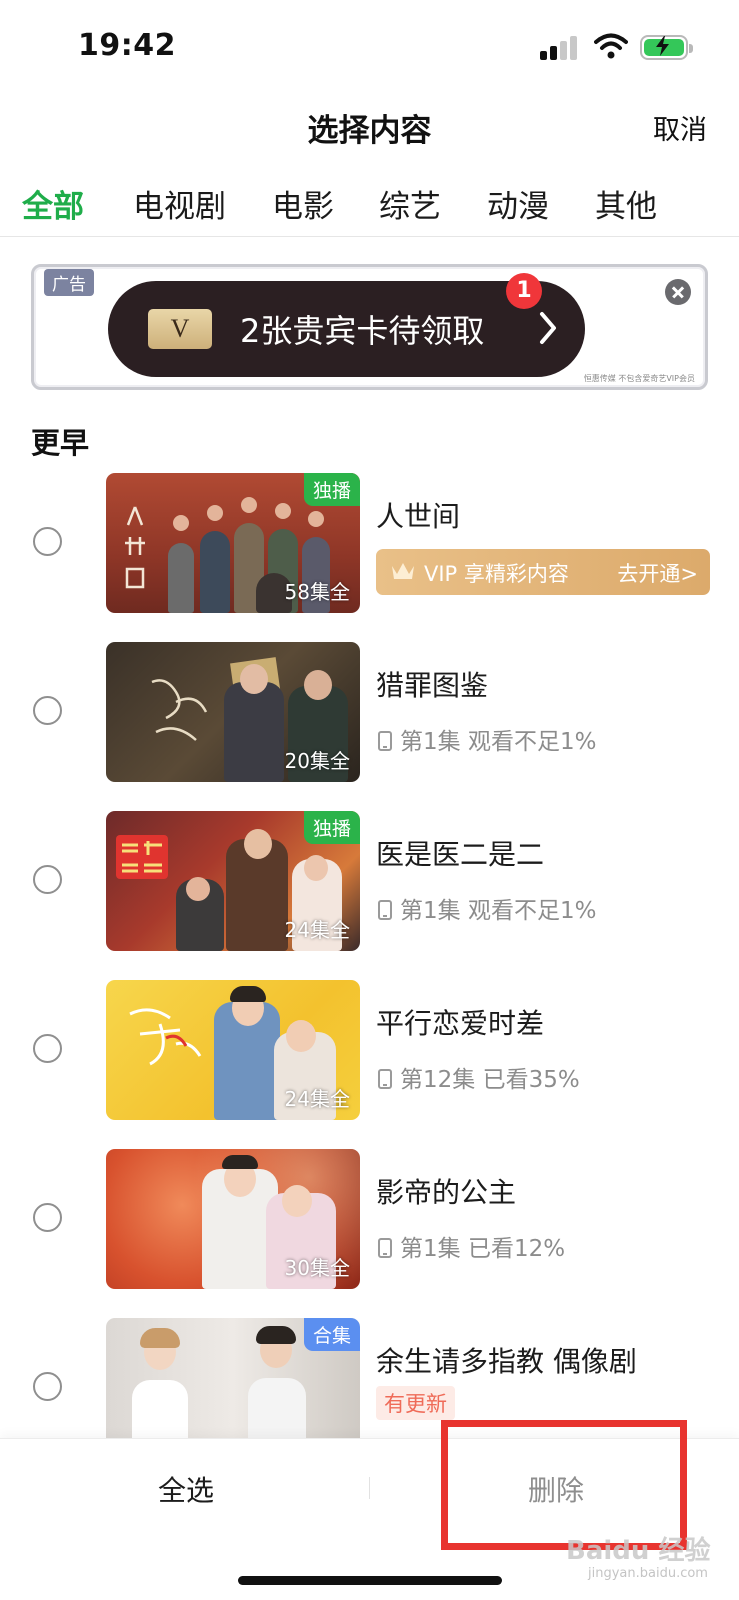 This screenshot has height=1600, width=739. I want to click on list-item: 独播 58集全 人世间 VIP 享精彩内容 去开通>, so click(369, 543).